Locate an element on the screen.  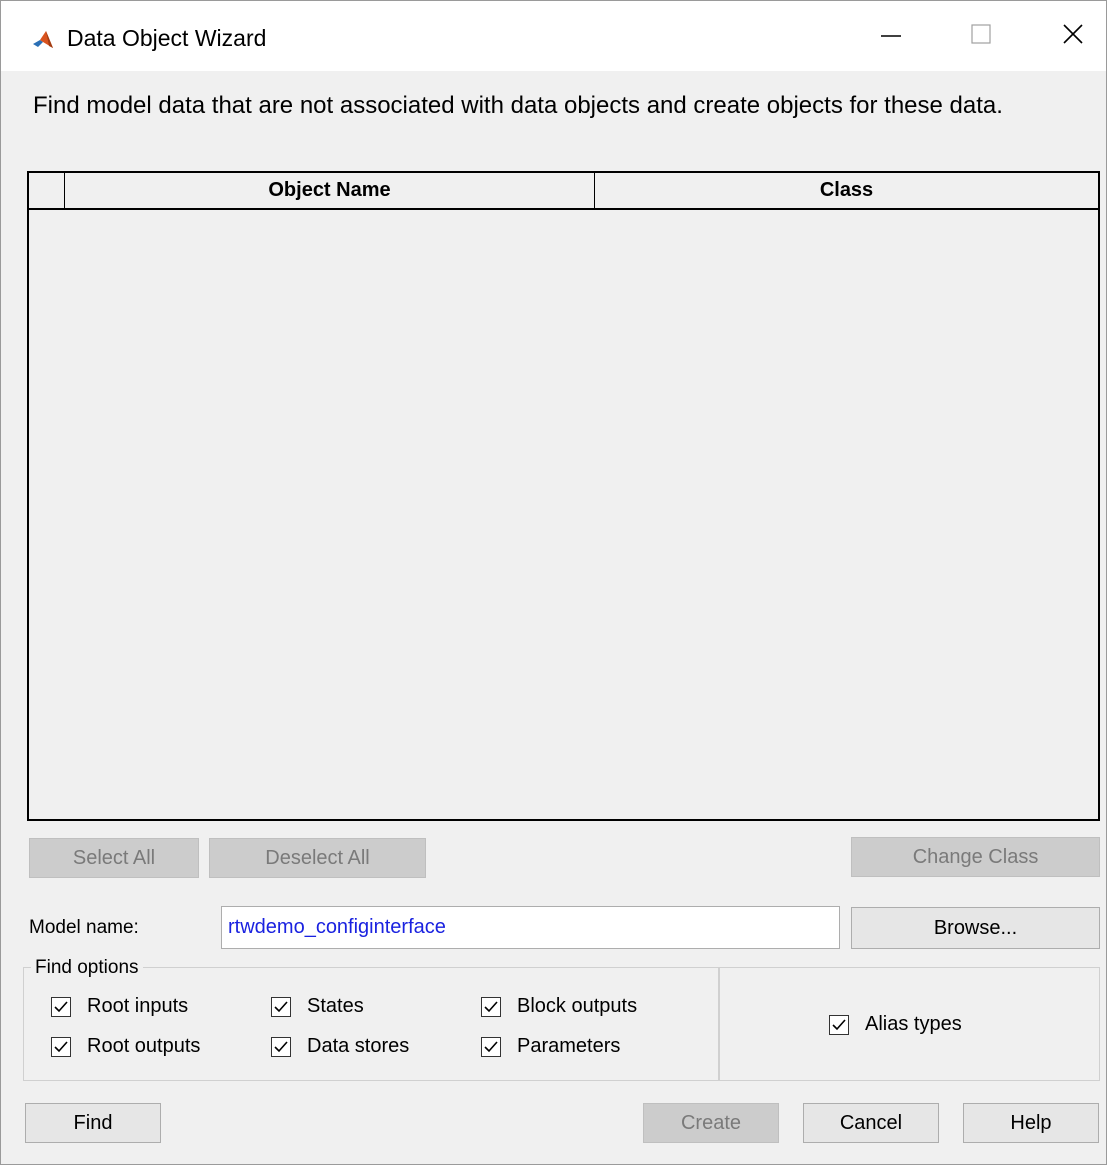
data-stores-checkbox: Data stores is located at coordinates (340, 1046).